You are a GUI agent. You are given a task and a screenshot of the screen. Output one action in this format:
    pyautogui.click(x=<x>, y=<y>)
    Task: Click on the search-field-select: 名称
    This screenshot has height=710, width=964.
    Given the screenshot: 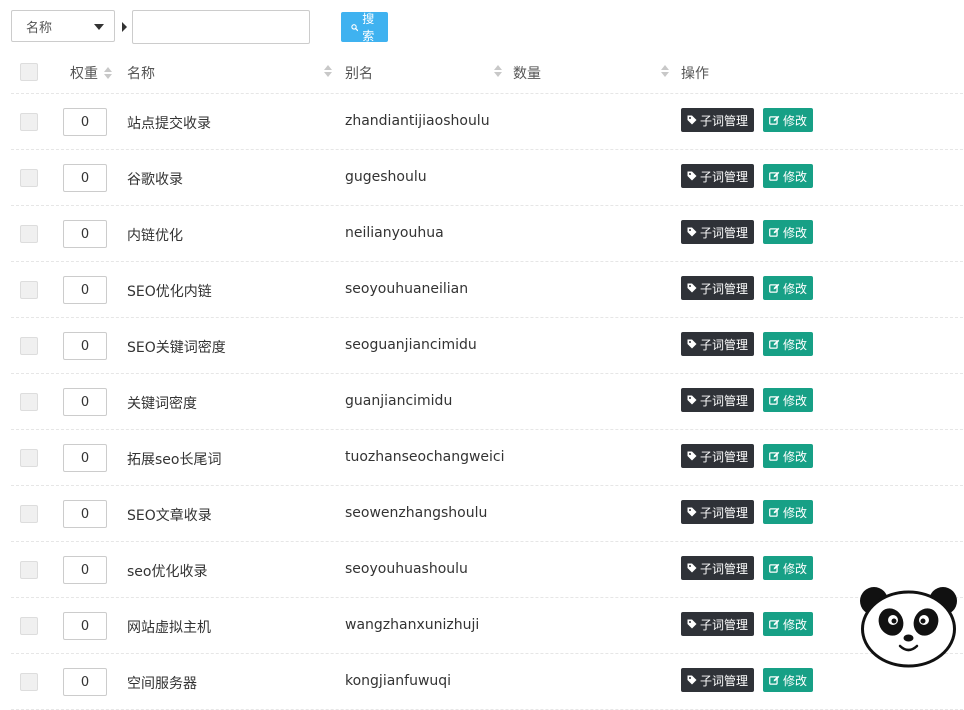 What is the action you would take?
    pyautogui.click(x=63, y=26)
    